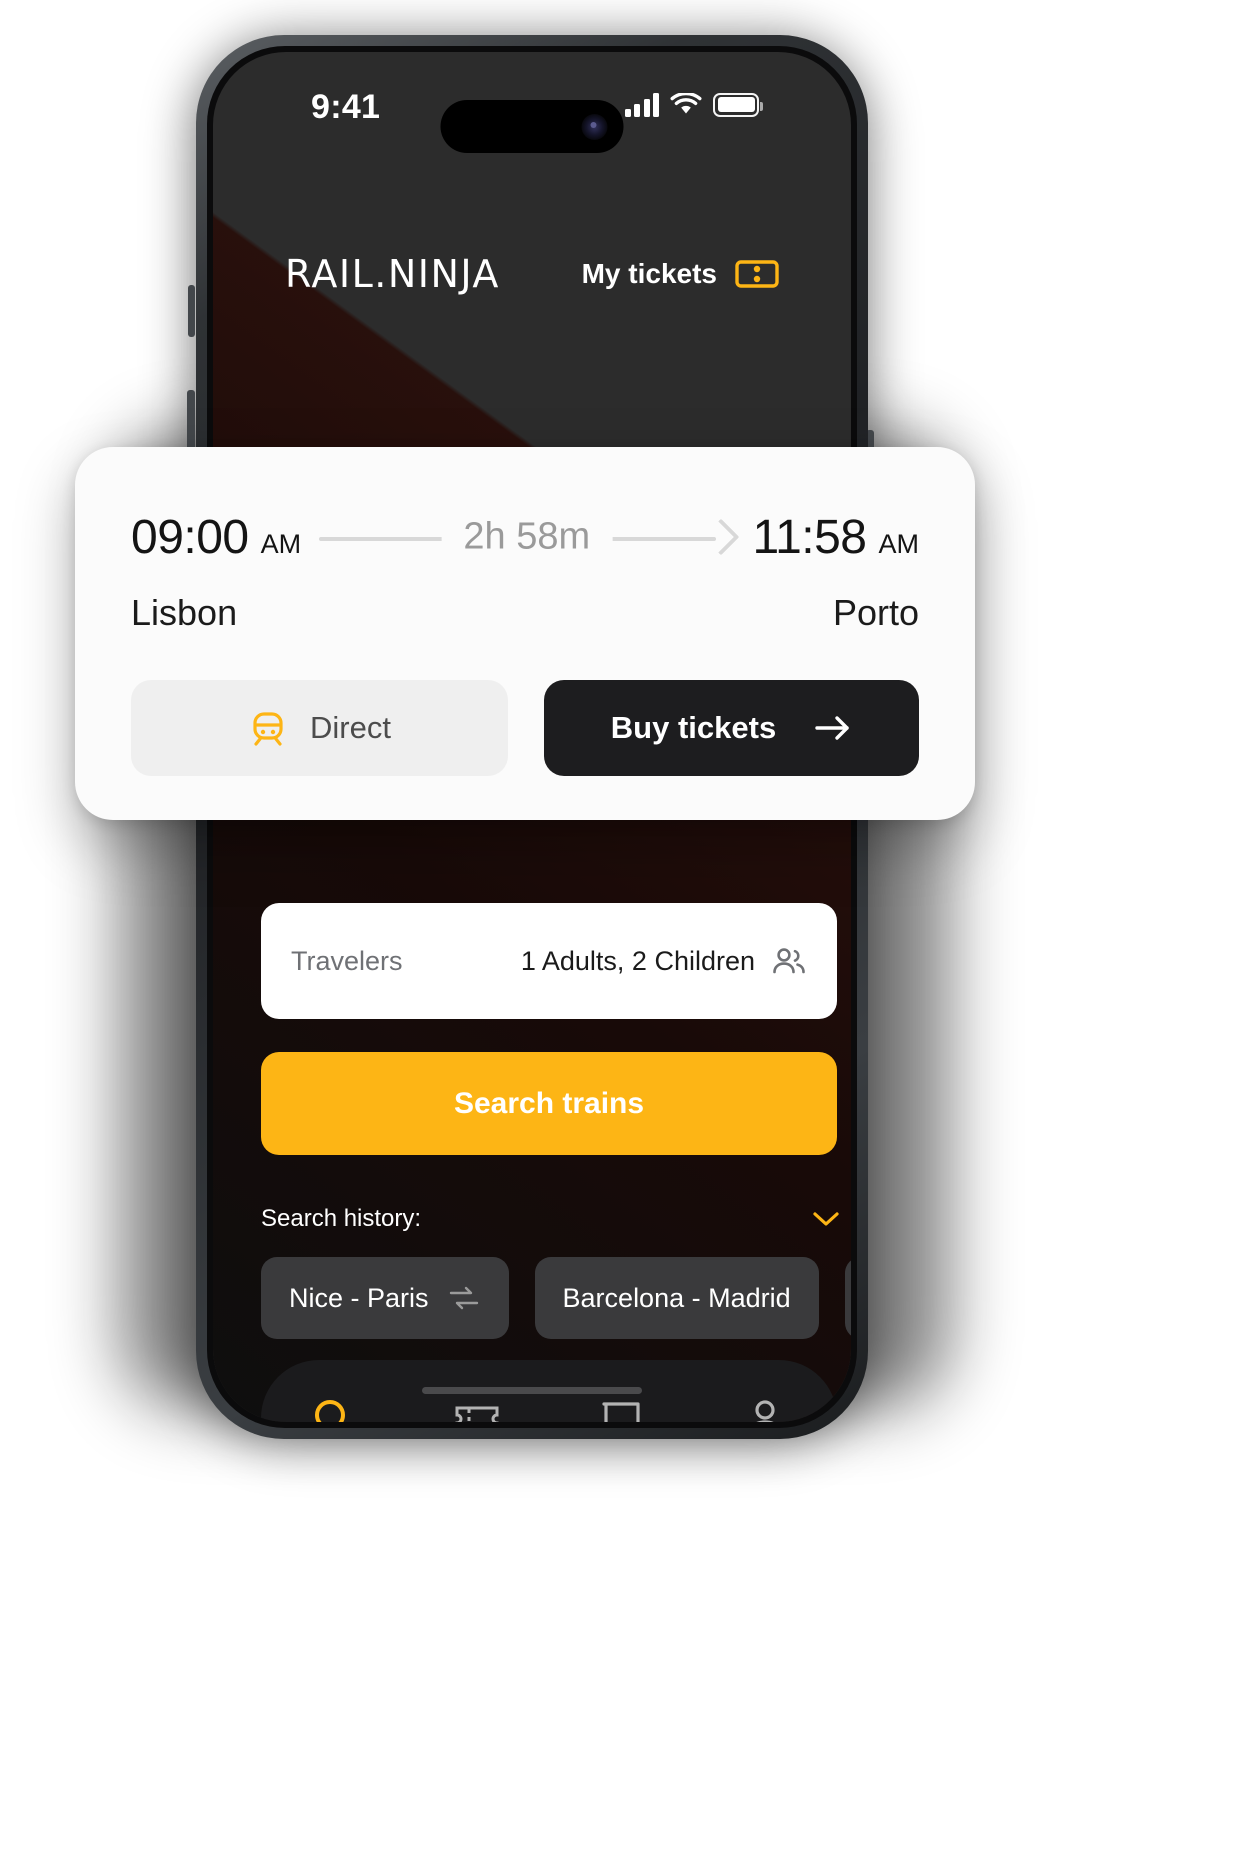 The height and width of the screenshot is (1866, 1250). What do you see at coordinates (621, 1412) in the screenshot?
I see `chat-icon` at bounding box center [621, 1412].